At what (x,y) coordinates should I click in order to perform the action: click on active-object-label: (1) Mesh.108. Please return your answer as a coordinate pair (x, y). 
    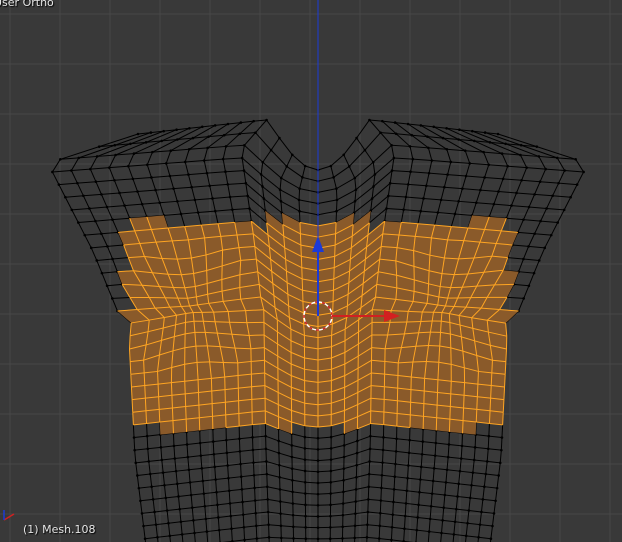
    Looking at the image, I should click on (59, 529).